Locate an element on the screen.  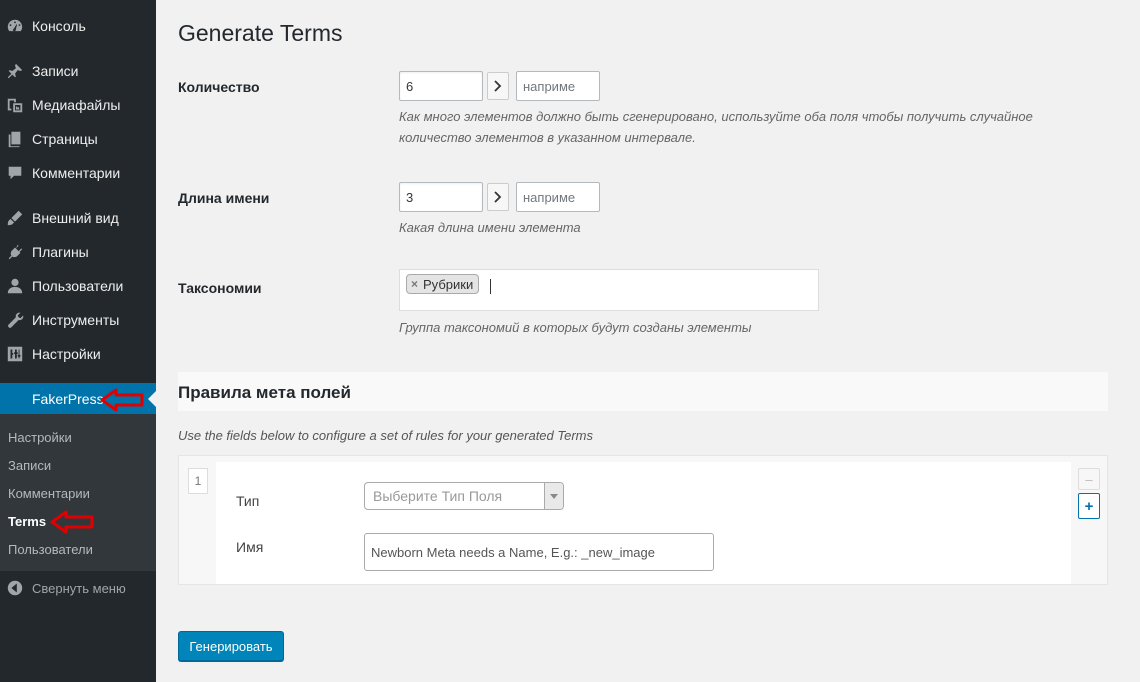
menu-item-plugins: Плагины is located at coordinates (78, 252).